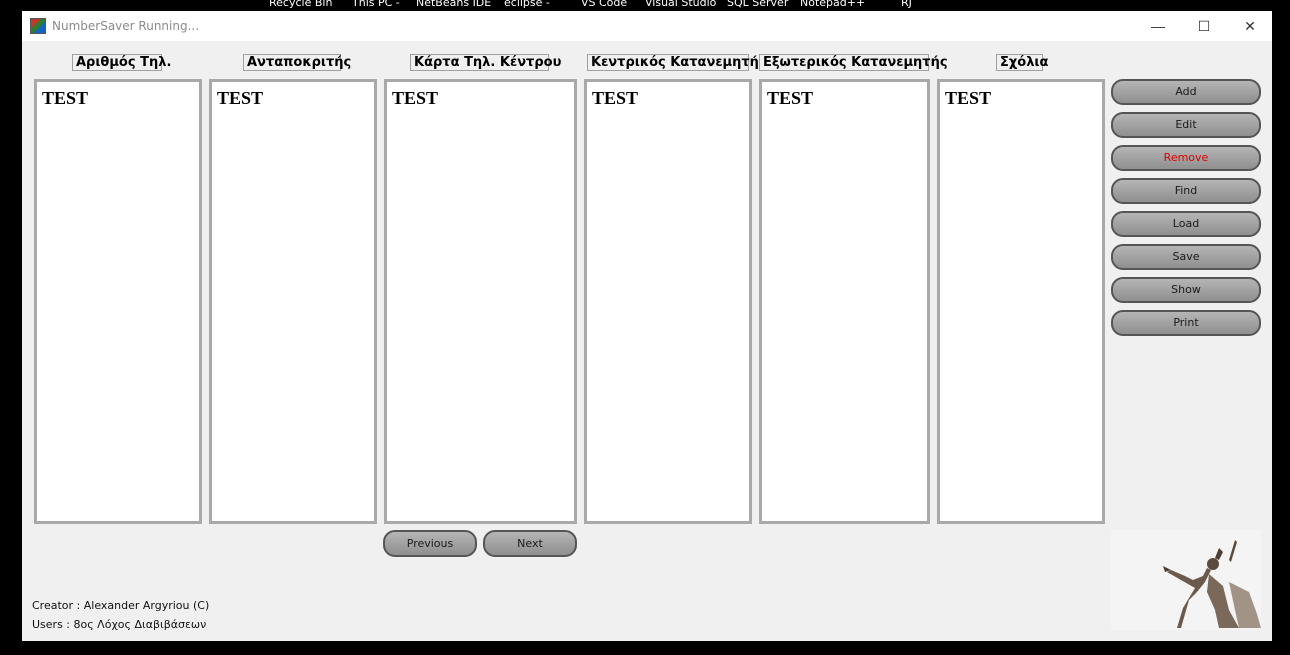 The width and height of the screenshot is (1290, 655). What do you see at coordinates (1186, 158) in the screenshot?
I see `remove-button: Remove` at bounding box center [1186, 158].